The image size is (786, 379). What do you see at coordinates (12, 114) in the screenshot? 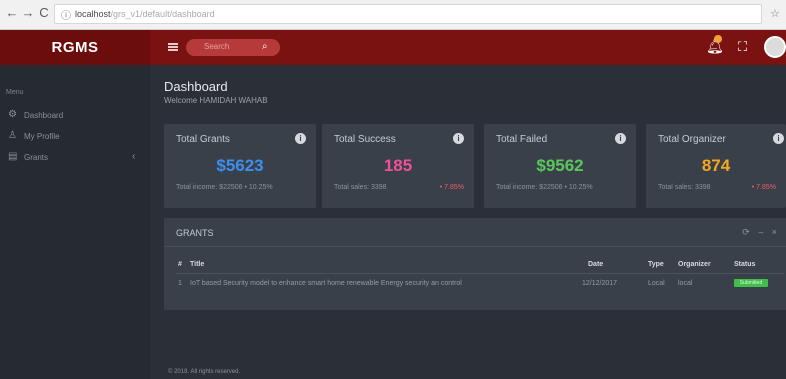
I see `dashboard-icon: ⚙` at bounding box center [12, 114].